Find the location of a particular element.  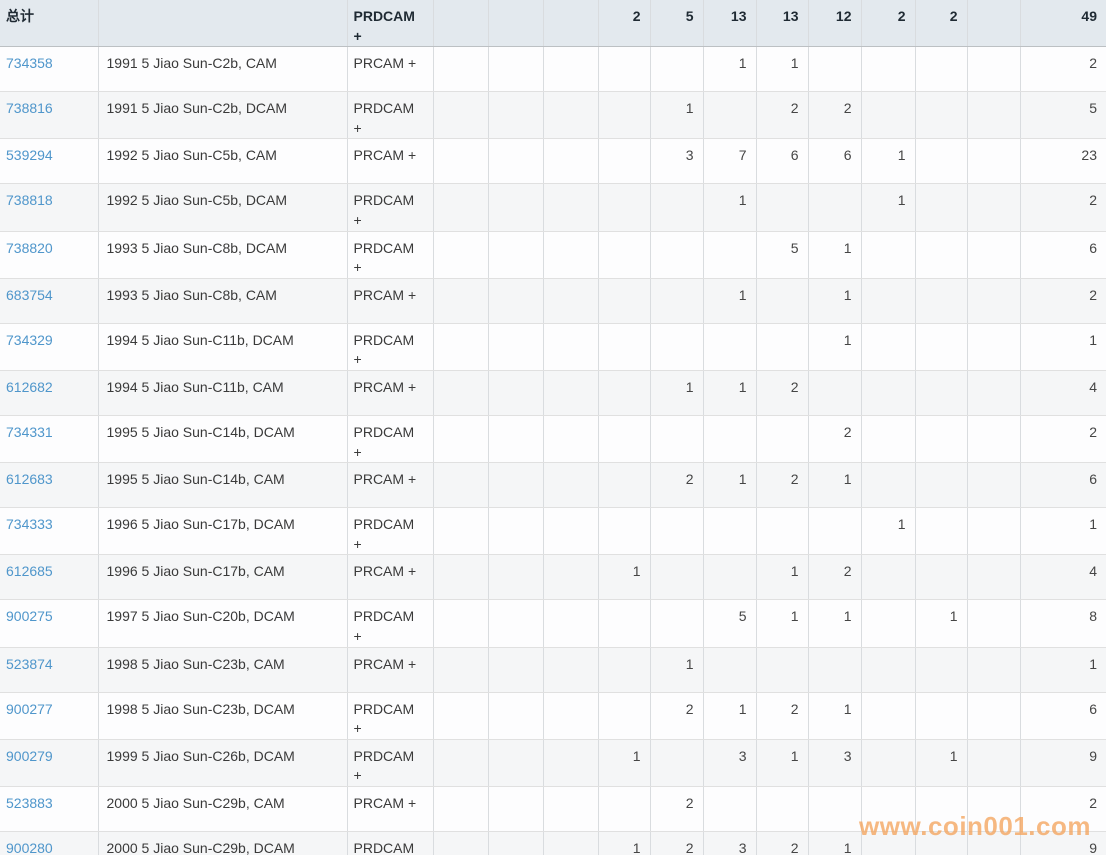

coin-id-cell: 738816 is located at coordinates (49, 115).